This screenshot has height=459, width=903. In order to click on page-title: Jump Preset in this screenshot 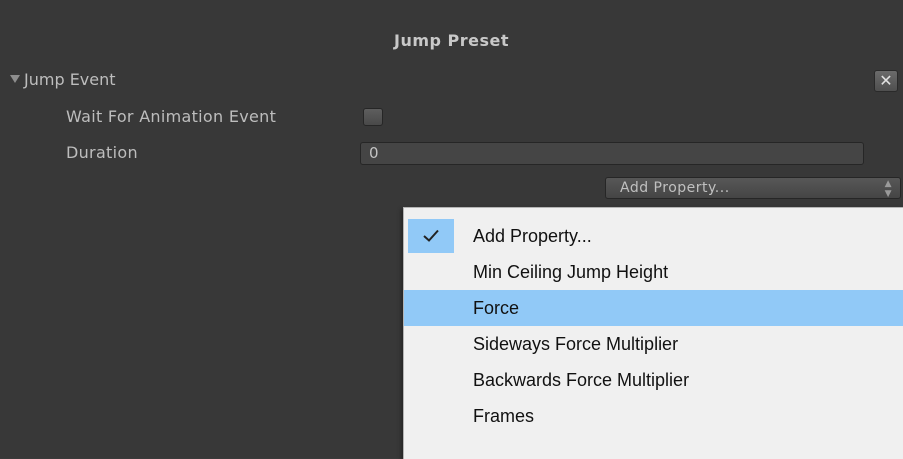, I will do `click(451, 40)`.